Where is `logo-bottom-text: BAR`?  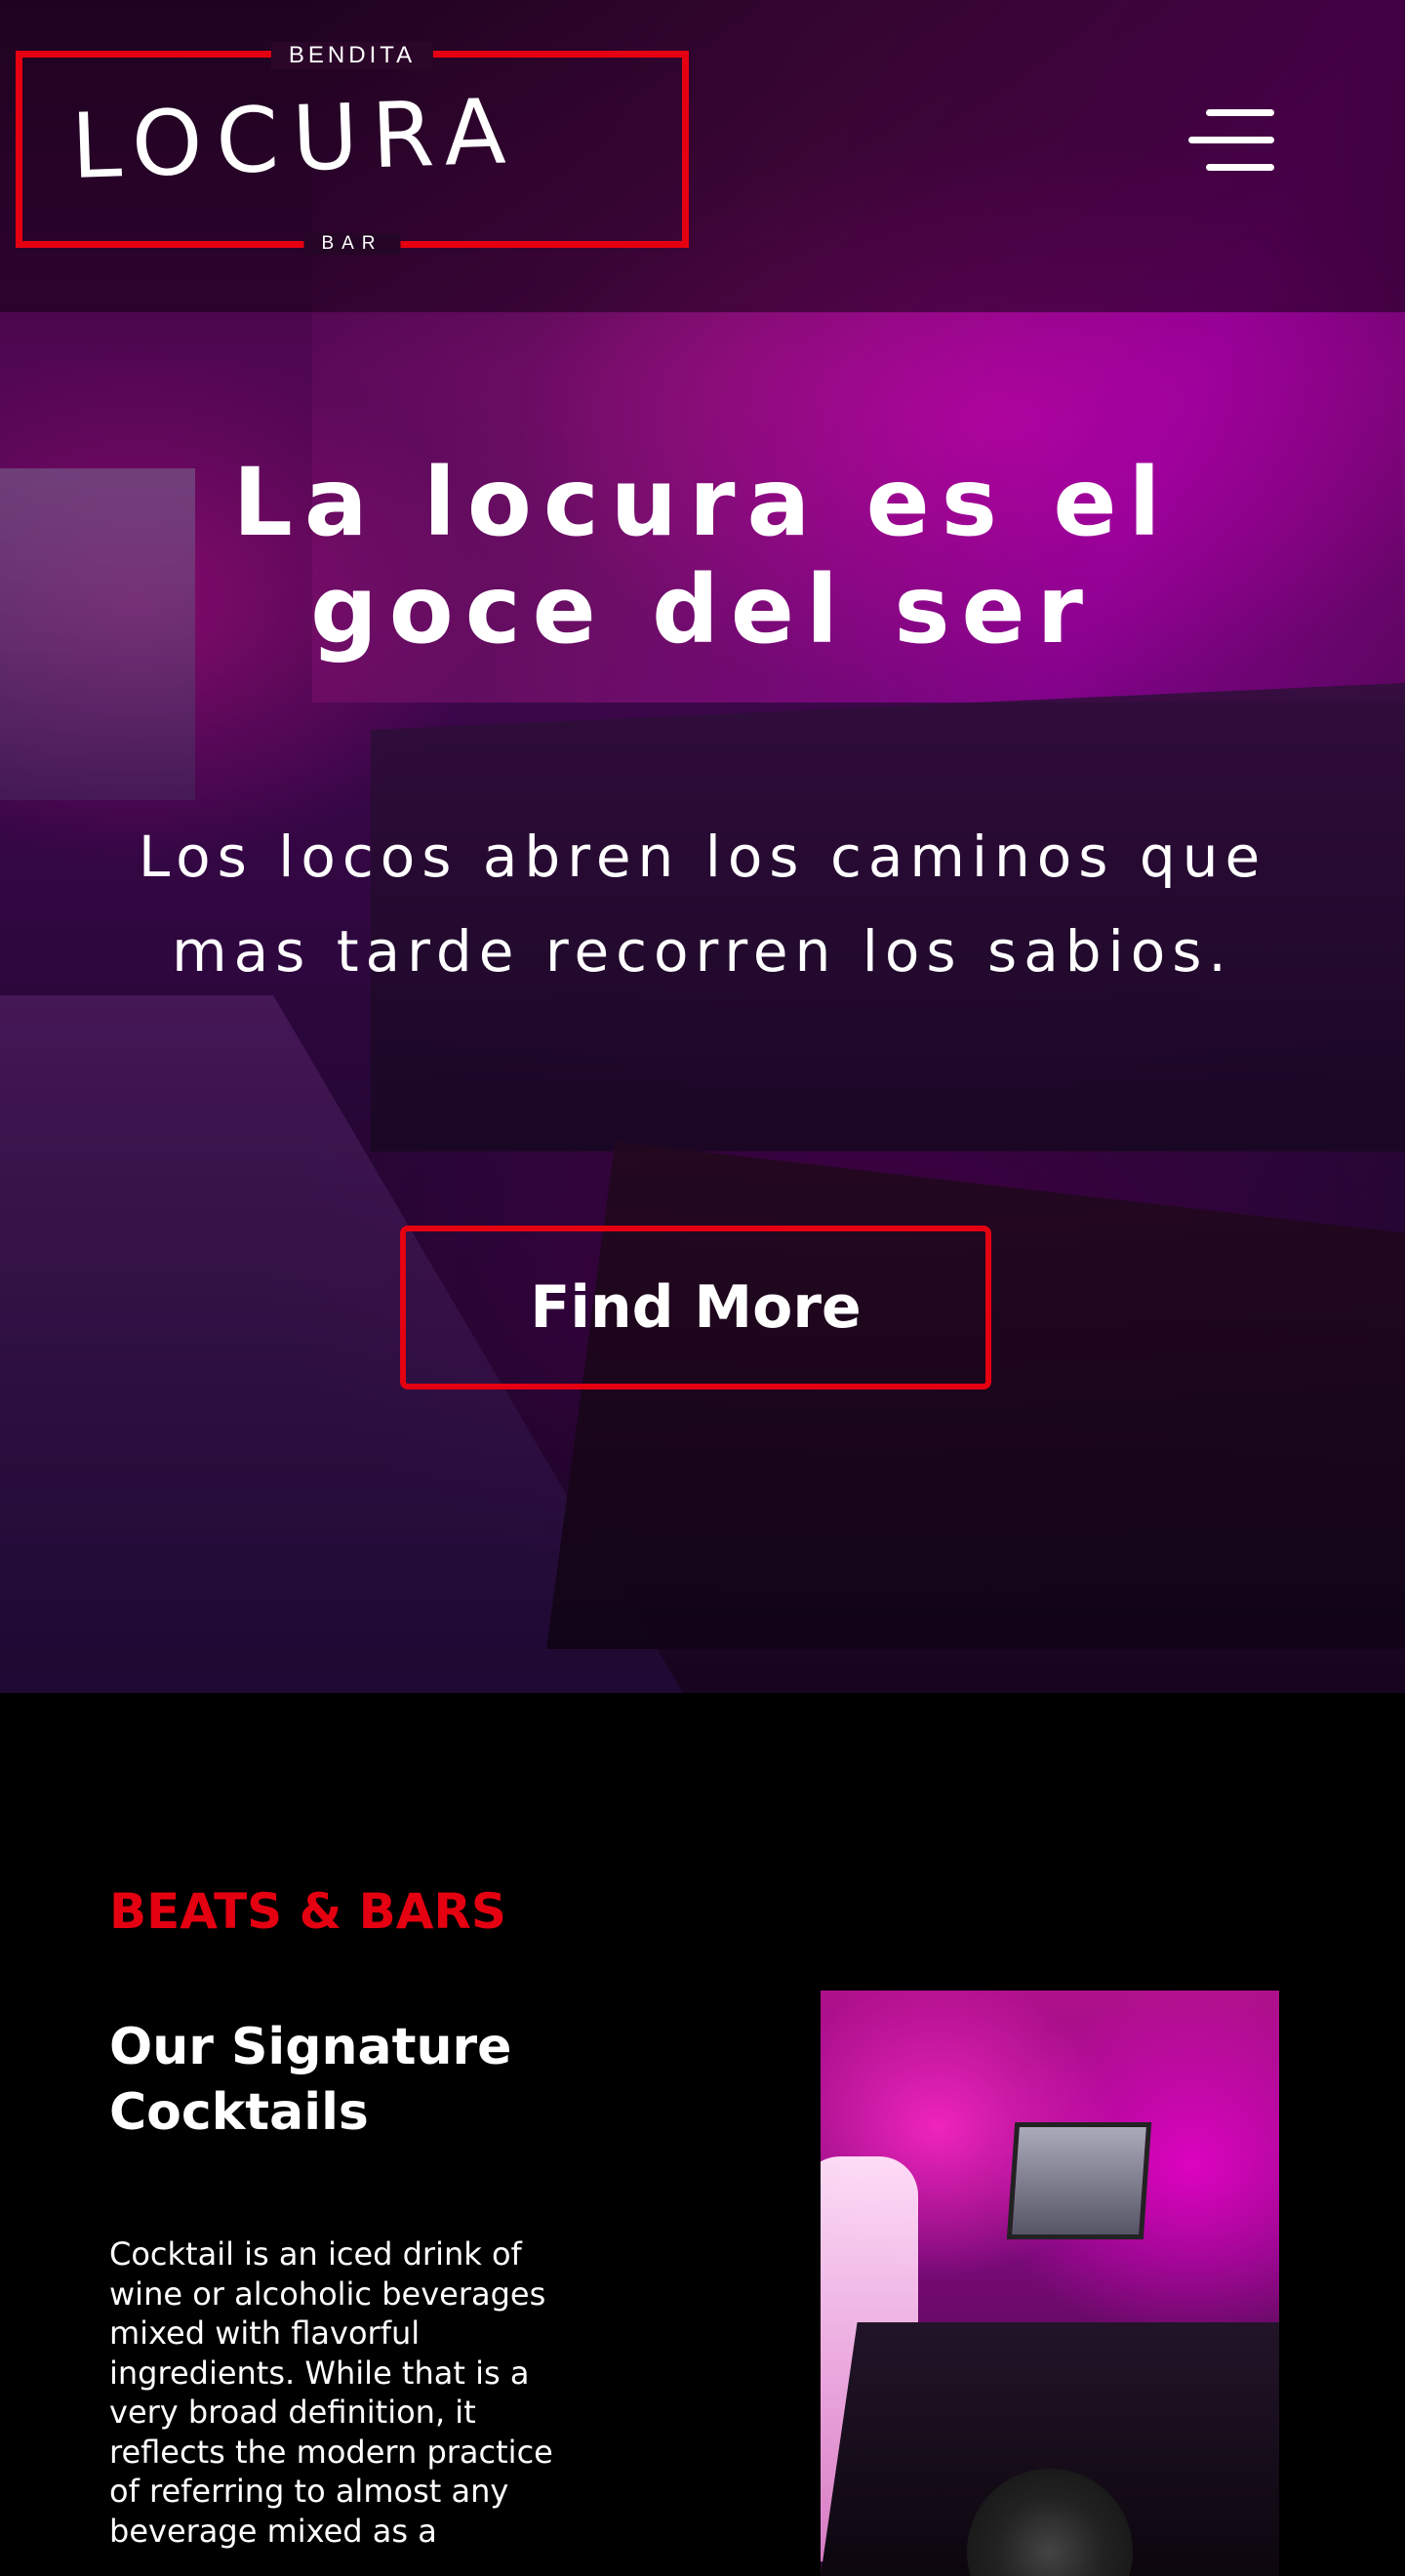 logo-bottom-text: BAR is located at coordinates (352, 244).